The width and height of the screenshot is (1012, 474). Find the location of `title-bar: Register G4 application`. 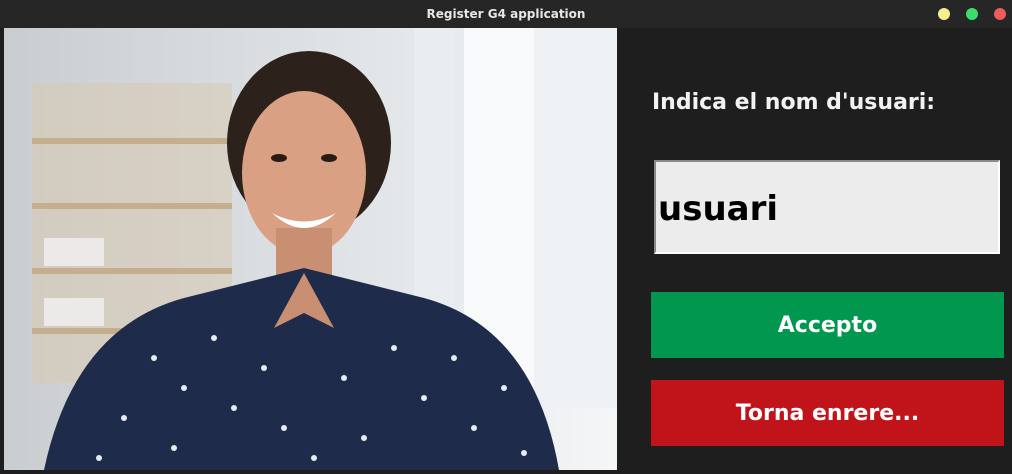

title-bar: Register G4 application is located at coordinates (506, 14).